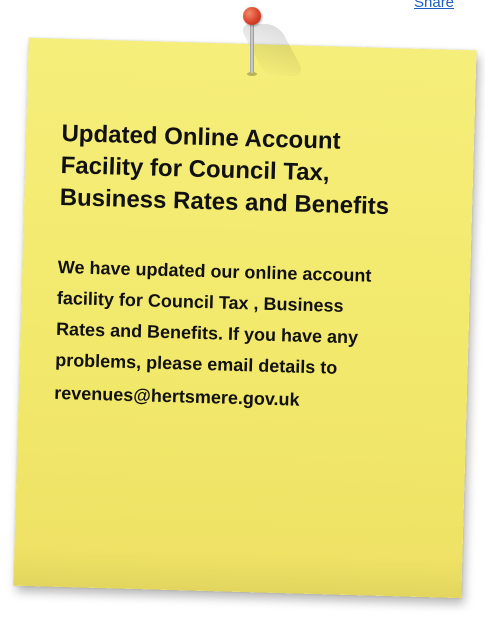 The width and height of the screenshot is (485, 633). I want to click on share-link: Share, so click(434, 5).